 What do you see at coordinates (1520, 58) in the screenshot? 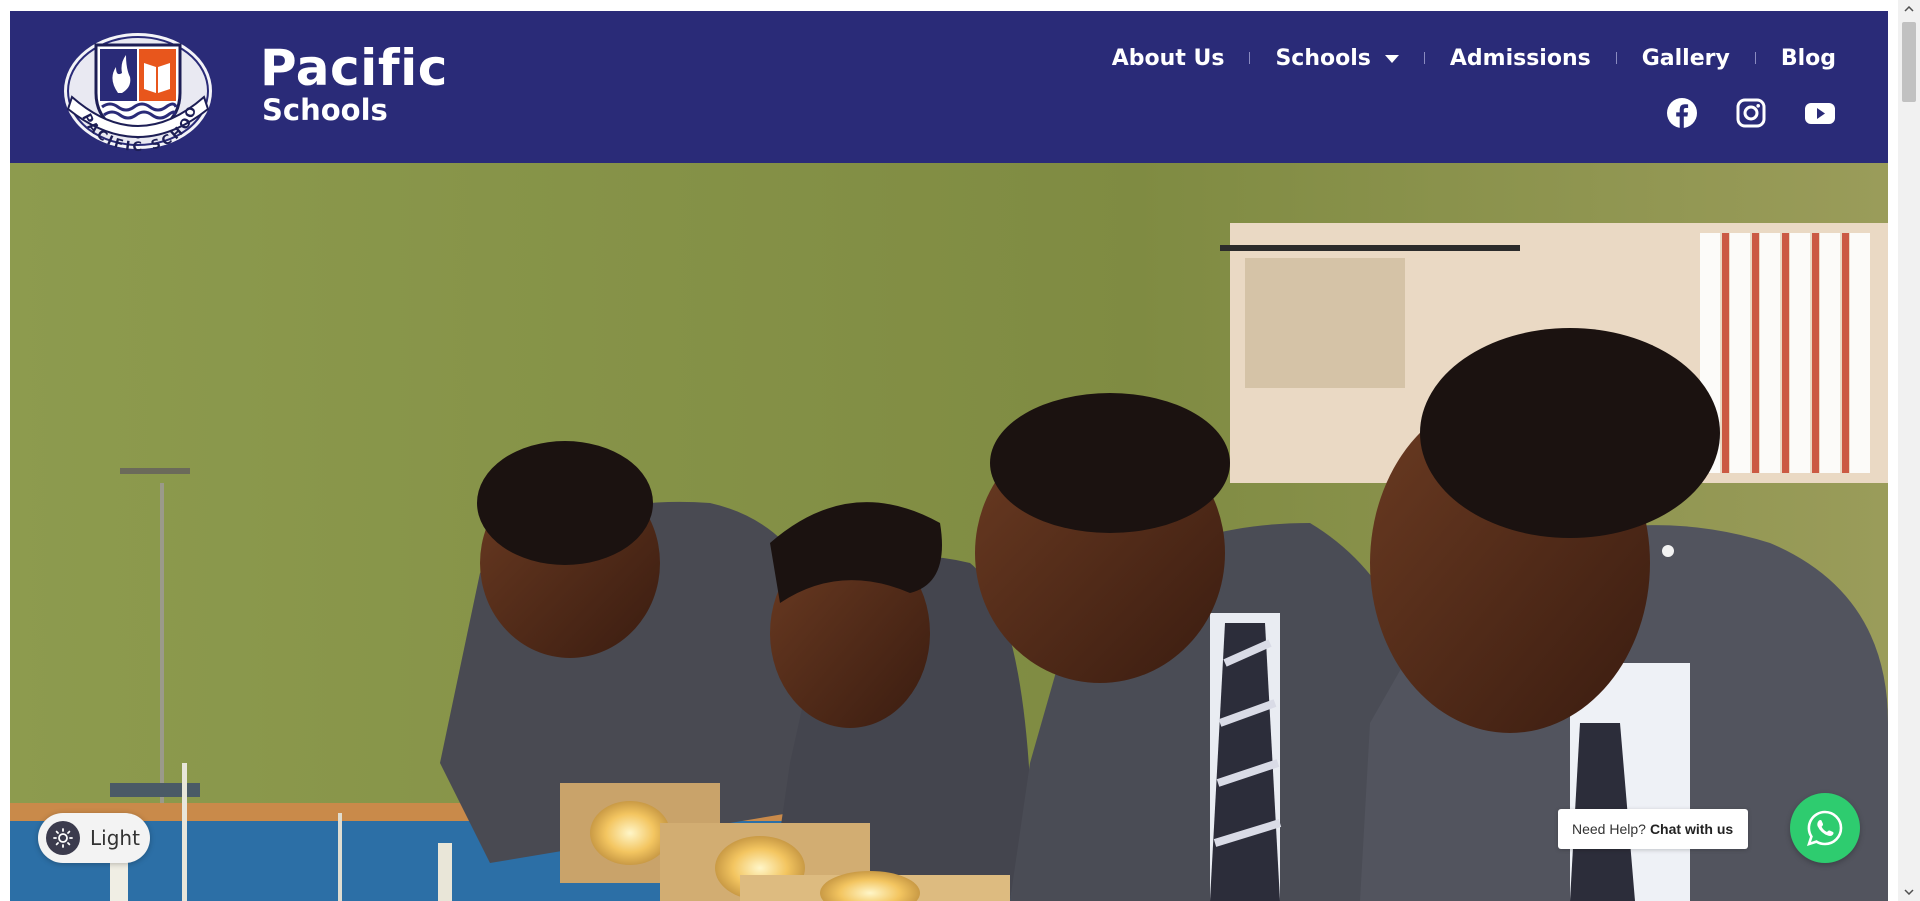
I see `nav-admissions: Admissions` at bounding box center [1520, 58].